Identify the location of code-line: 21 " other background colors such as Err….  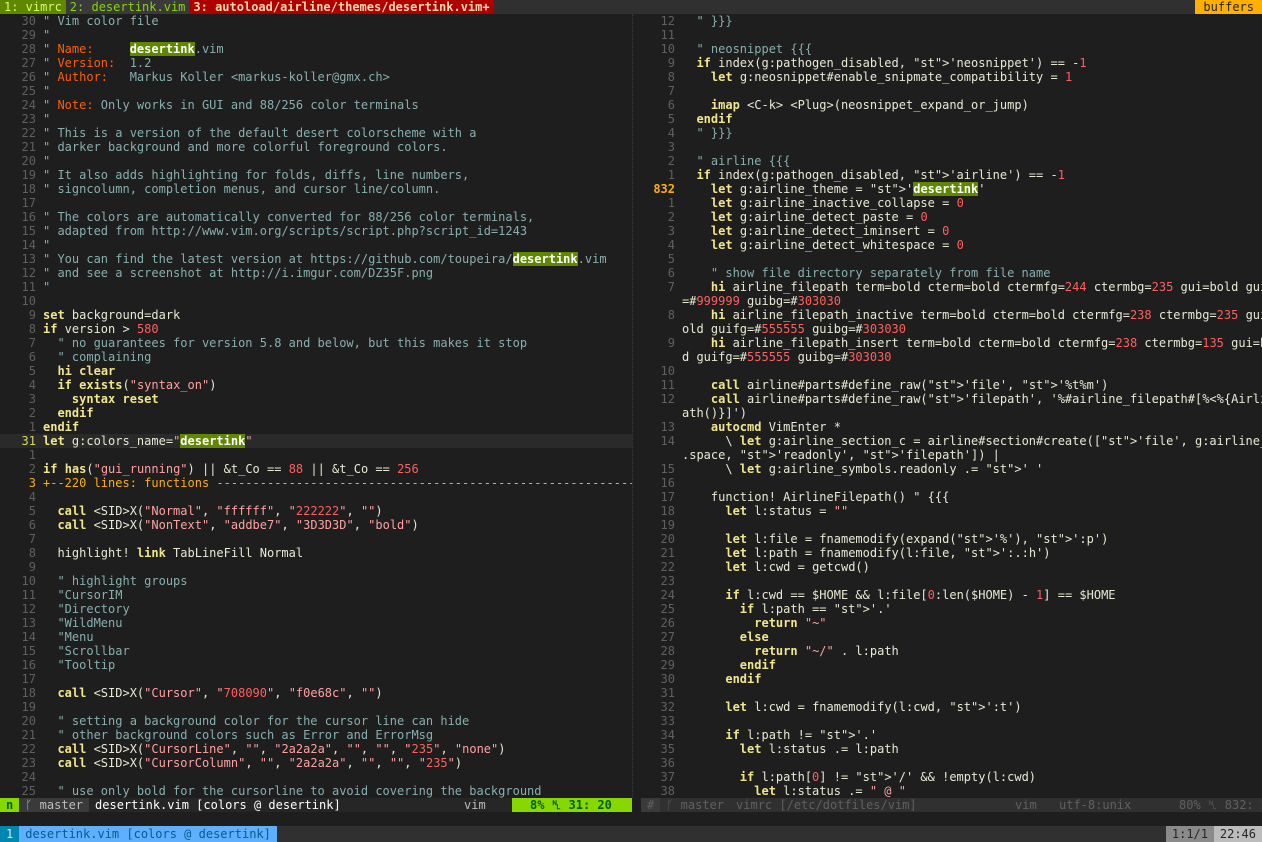
(316, 735).